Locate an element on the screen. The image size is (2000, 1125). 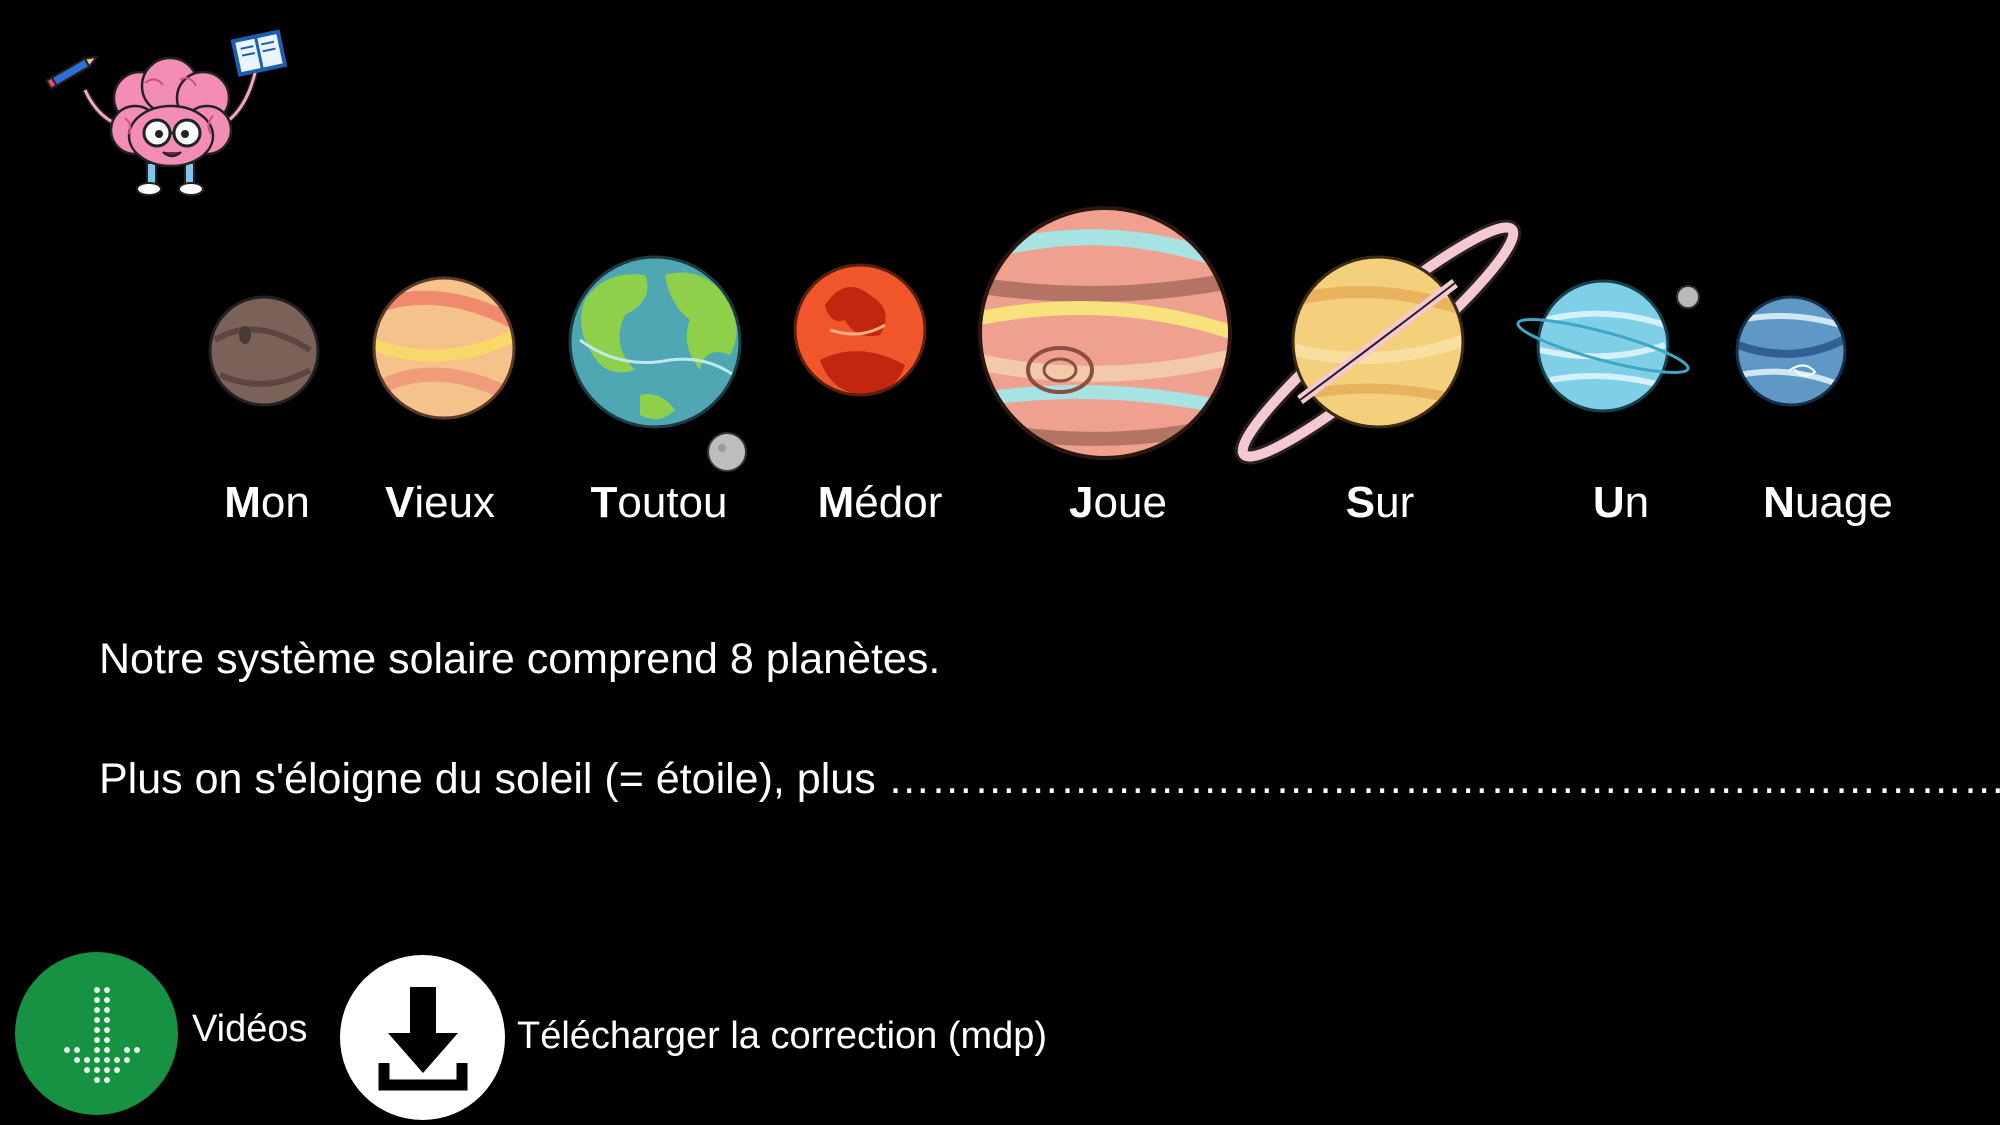
planet-label-uranus: Un is located at coordinates (1621, 502).